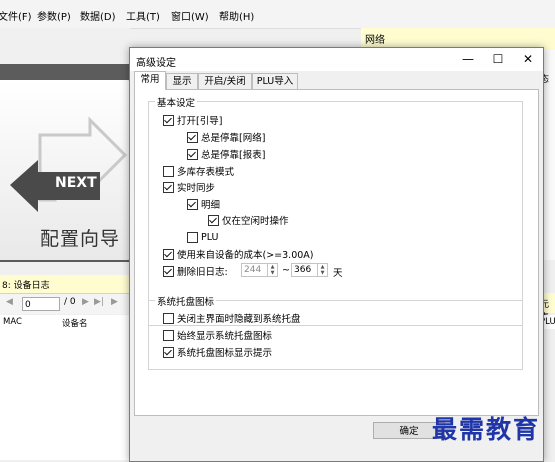  I want to click on detail-checkbox: 明细, so click(203, 204).